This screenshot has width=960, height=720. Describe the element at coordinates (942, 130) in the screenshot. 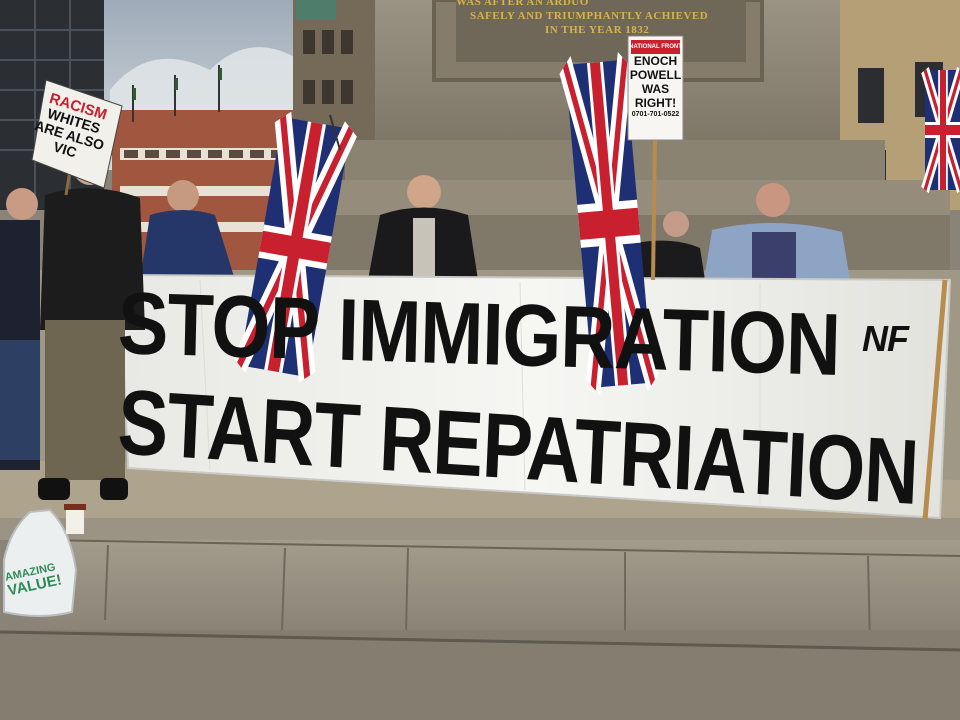

I see `union-jack-flag-right` at that location.